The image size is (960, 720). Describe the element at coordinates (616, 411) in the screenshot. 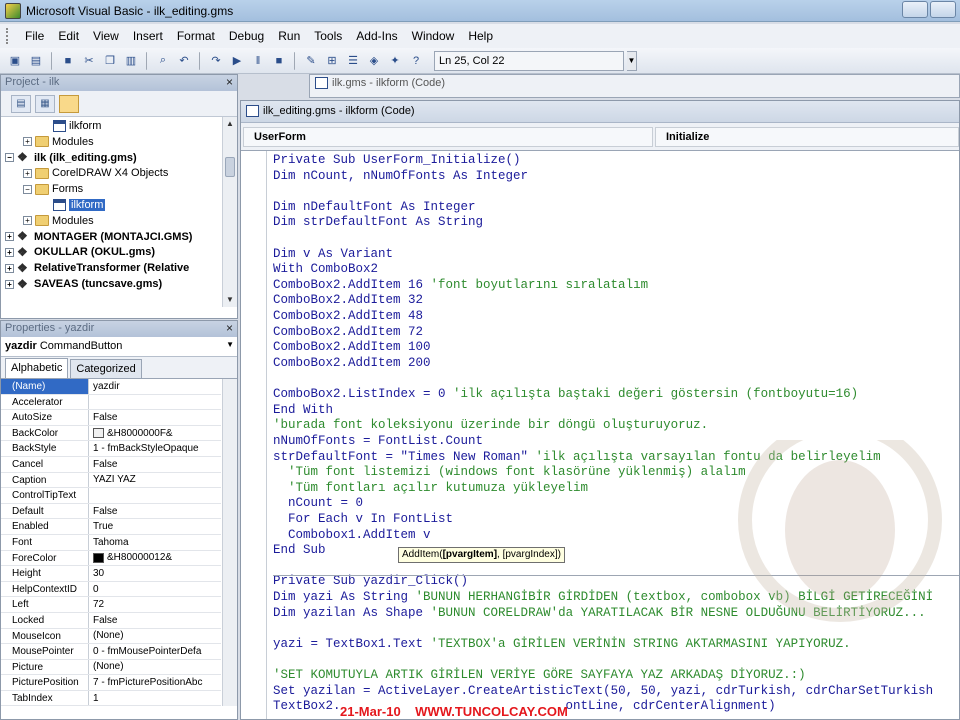

I see `code-line: End With` at that location.